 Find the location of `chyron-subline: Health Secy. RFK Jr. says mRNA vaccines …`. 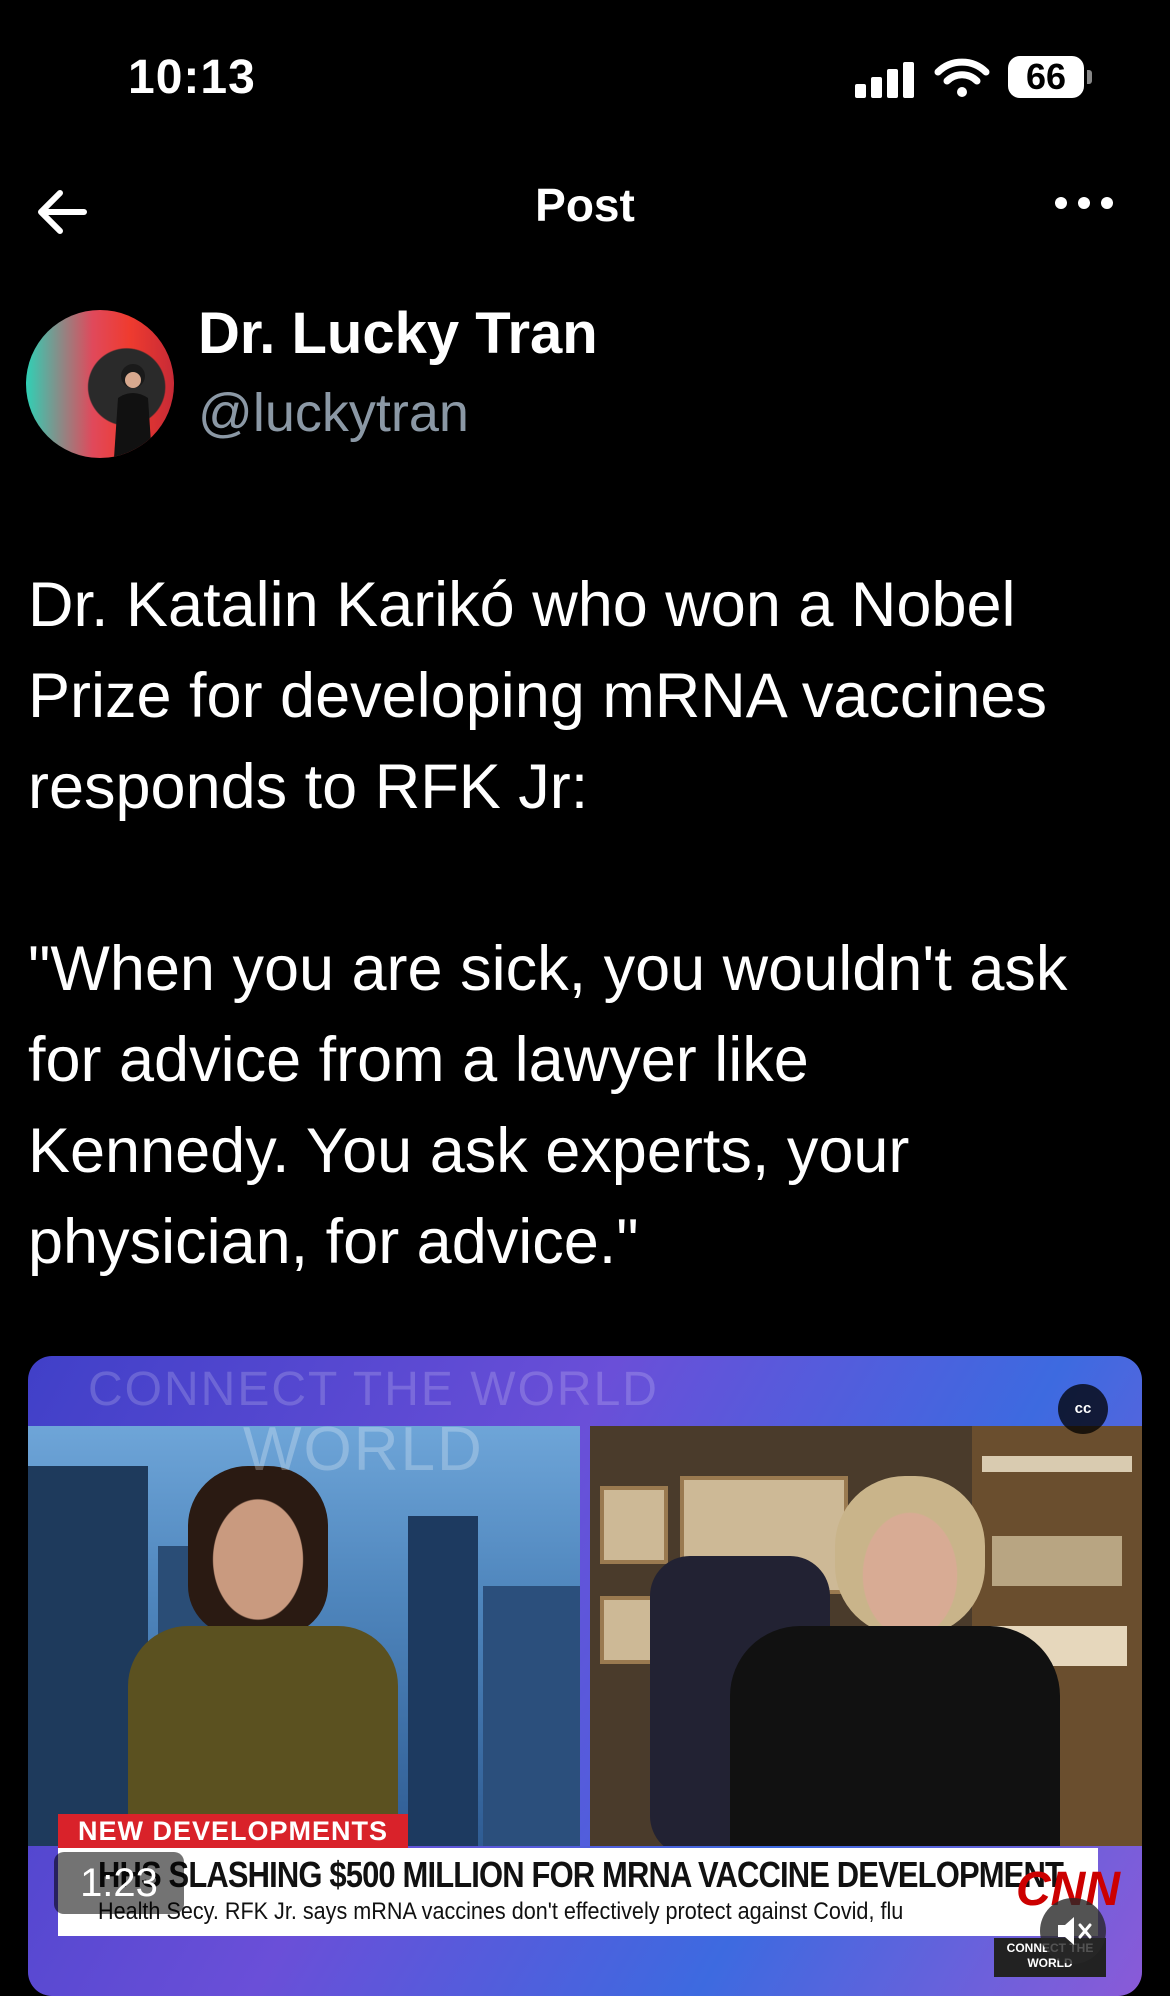

chyron-subline: Health Secy. RFK Jr. says mRNA vaccines … is located at coordinates (501, 1911).